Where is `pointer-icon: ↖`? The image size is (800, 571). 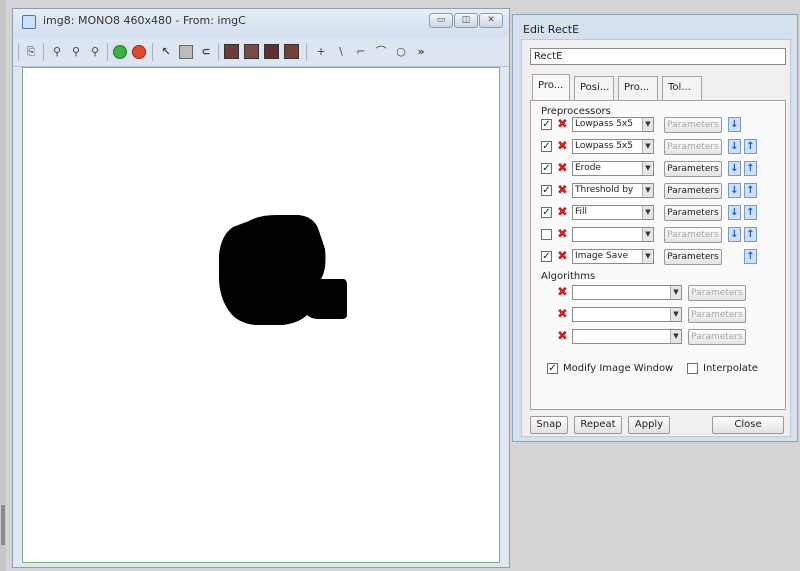
pointer-icon: ↖ is located at coordinates (166, 52).